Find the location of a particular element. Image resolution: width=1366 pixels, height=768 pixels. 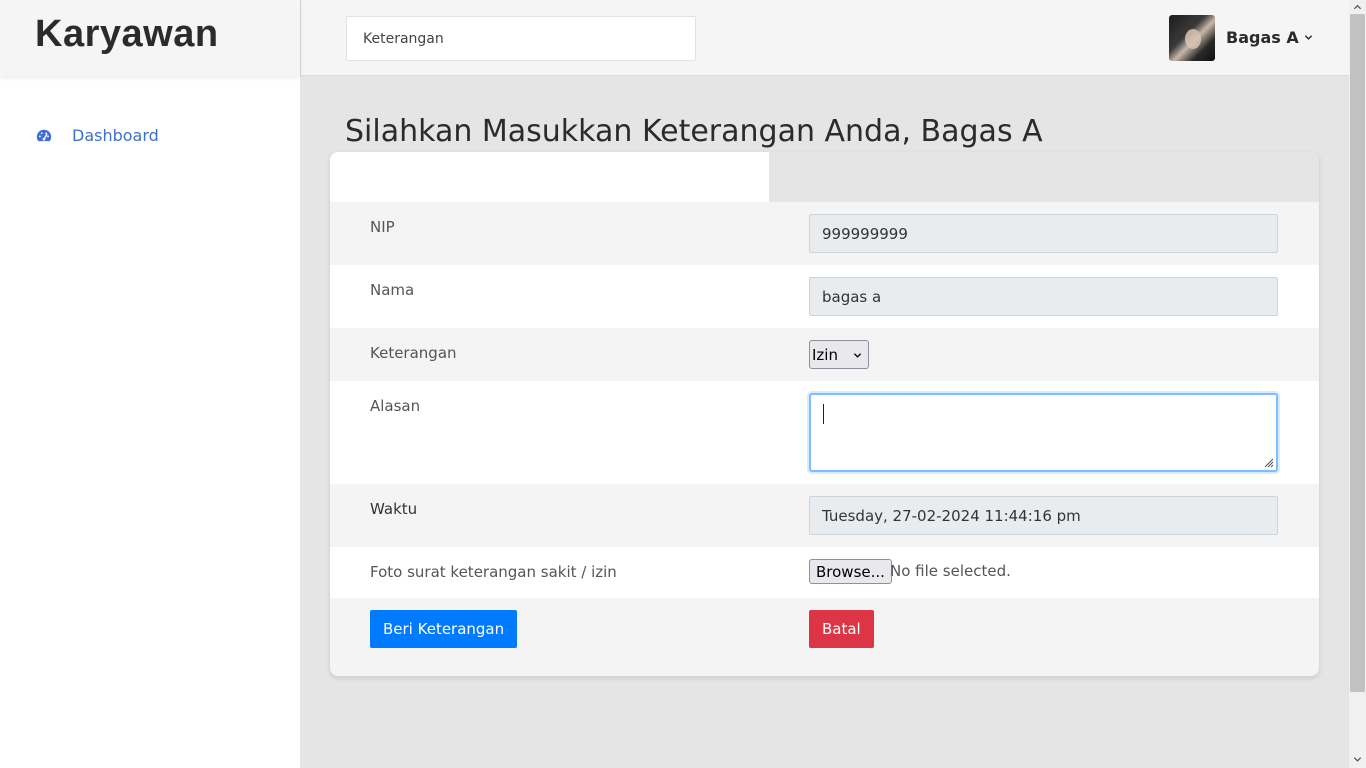

search-input is located at coordinates (521, 38).